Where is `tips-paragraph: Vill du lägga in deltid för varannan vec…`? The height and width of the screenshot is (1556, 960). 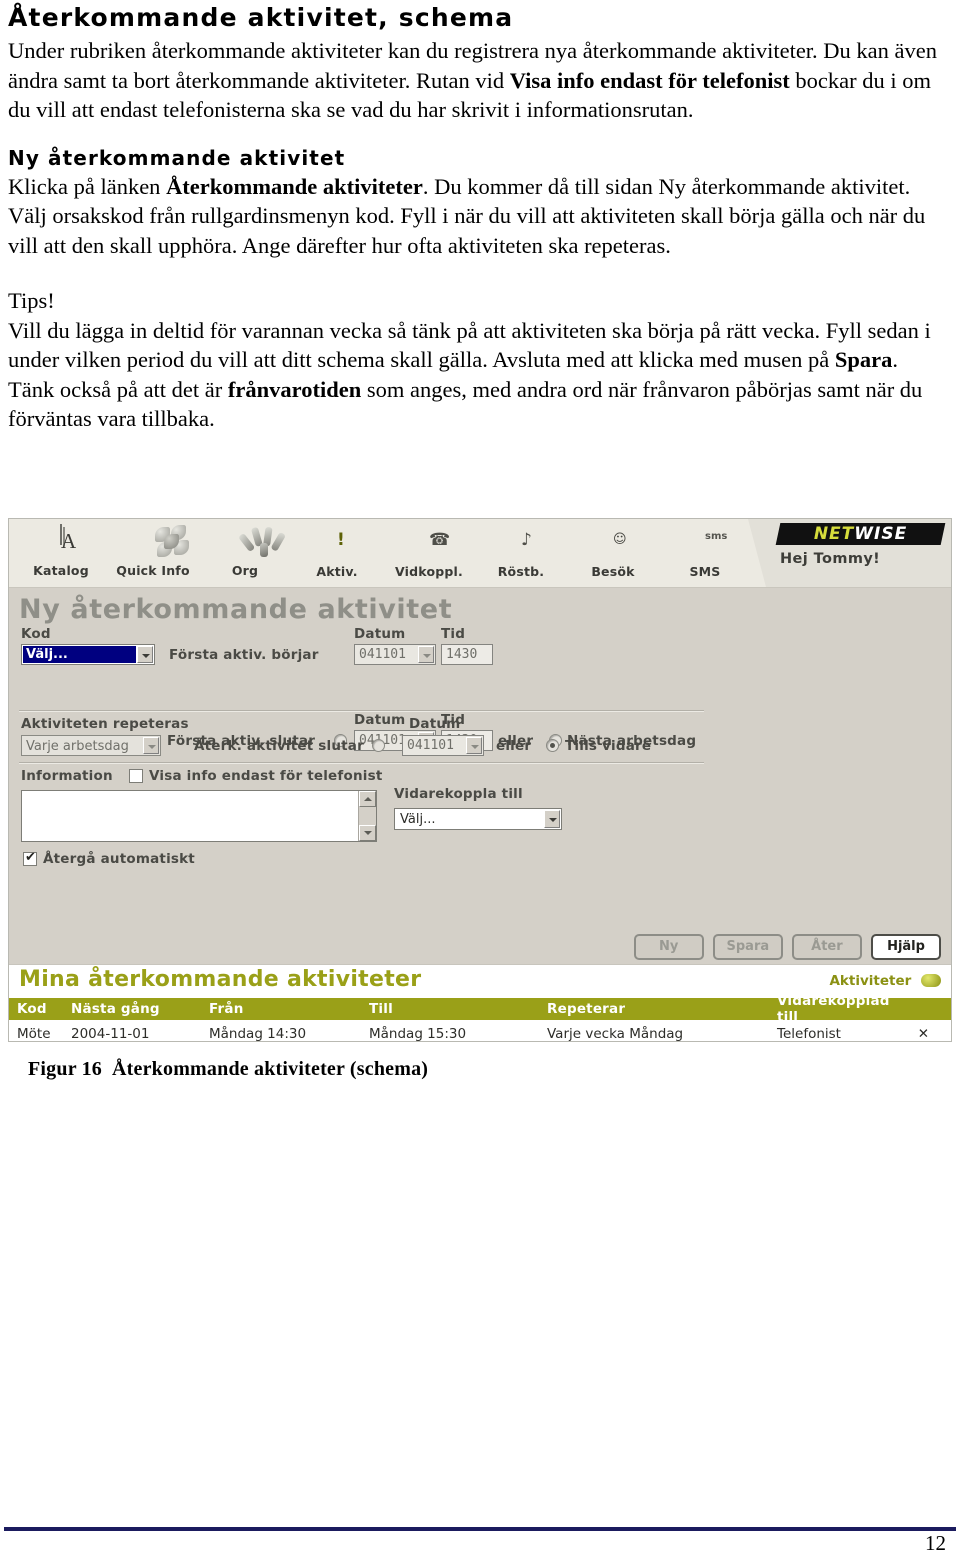
tips-paragraph: Vill du lägga in deltid för varannan vec… is located at coordinates (473, 375).